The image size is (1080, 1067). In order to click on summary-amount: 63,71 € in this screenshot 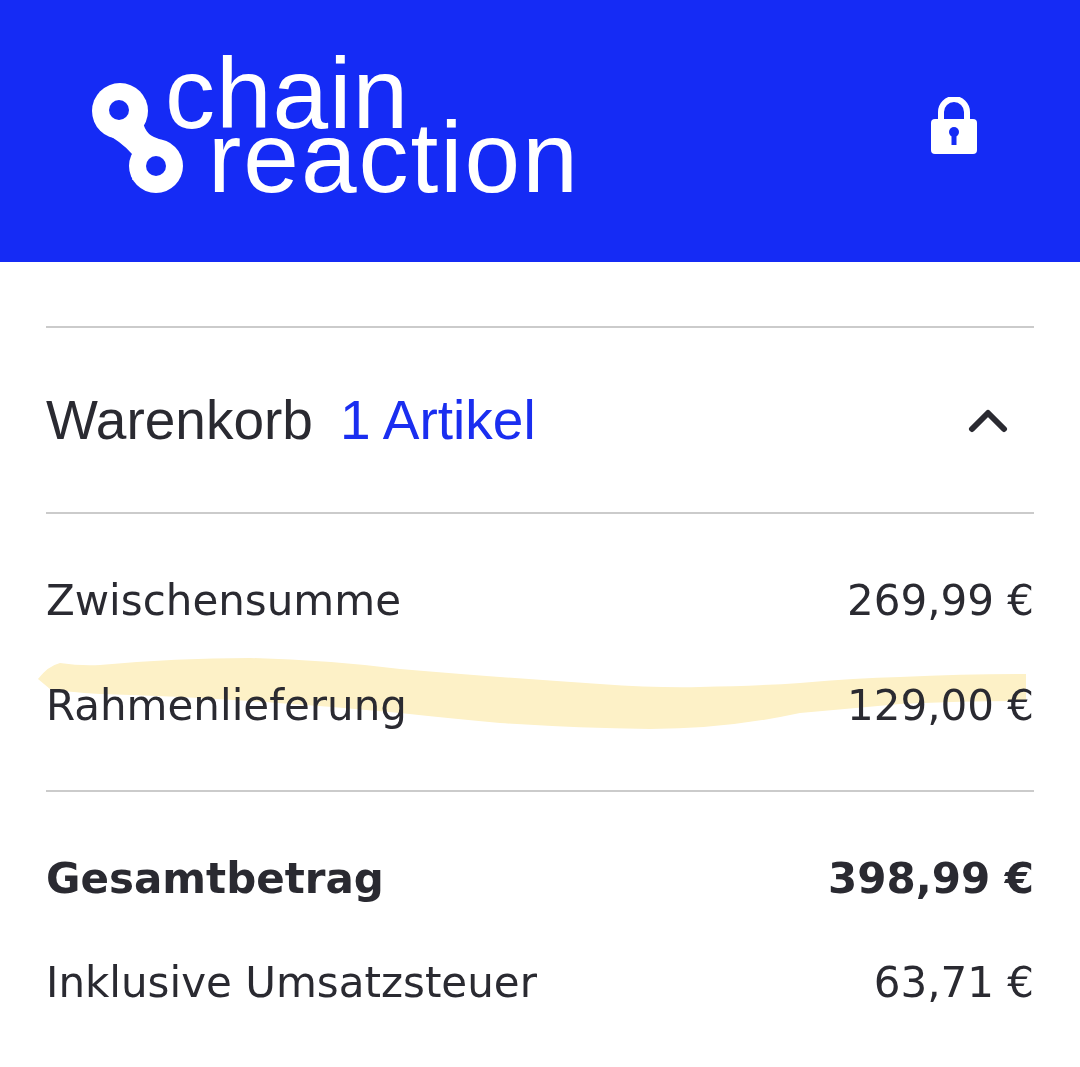, I will do `click(953, 983)`.